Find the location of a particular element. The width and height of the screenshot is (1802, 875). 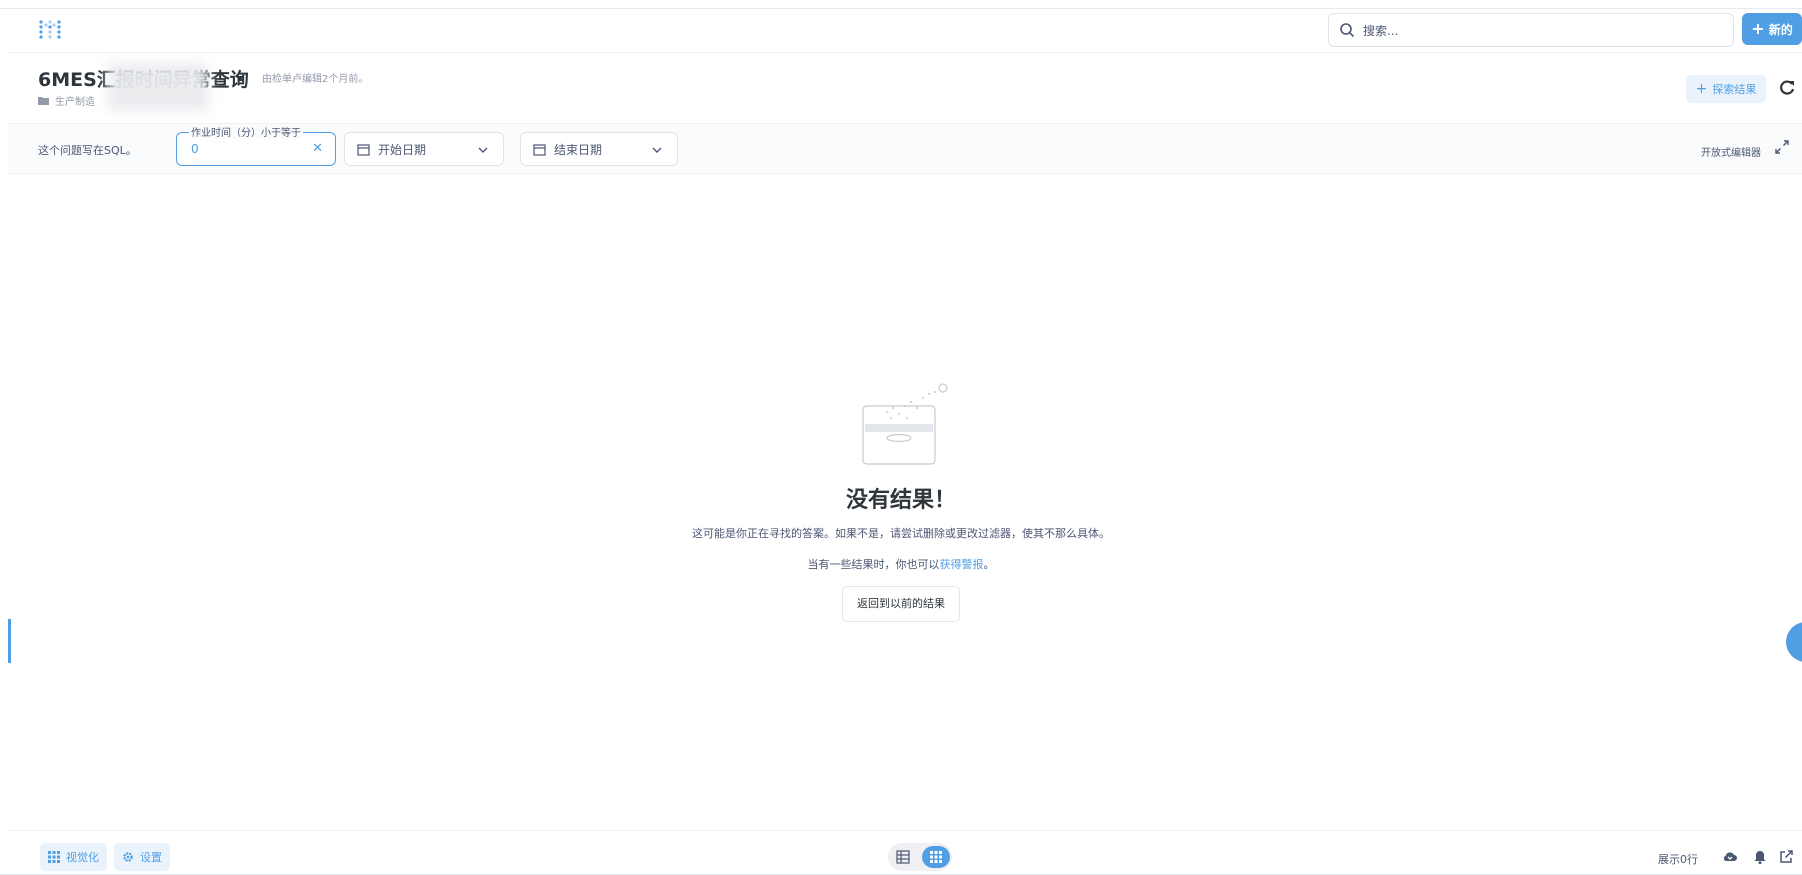

start-date-filter: 开始日期 is located at coordinates (424, 149).